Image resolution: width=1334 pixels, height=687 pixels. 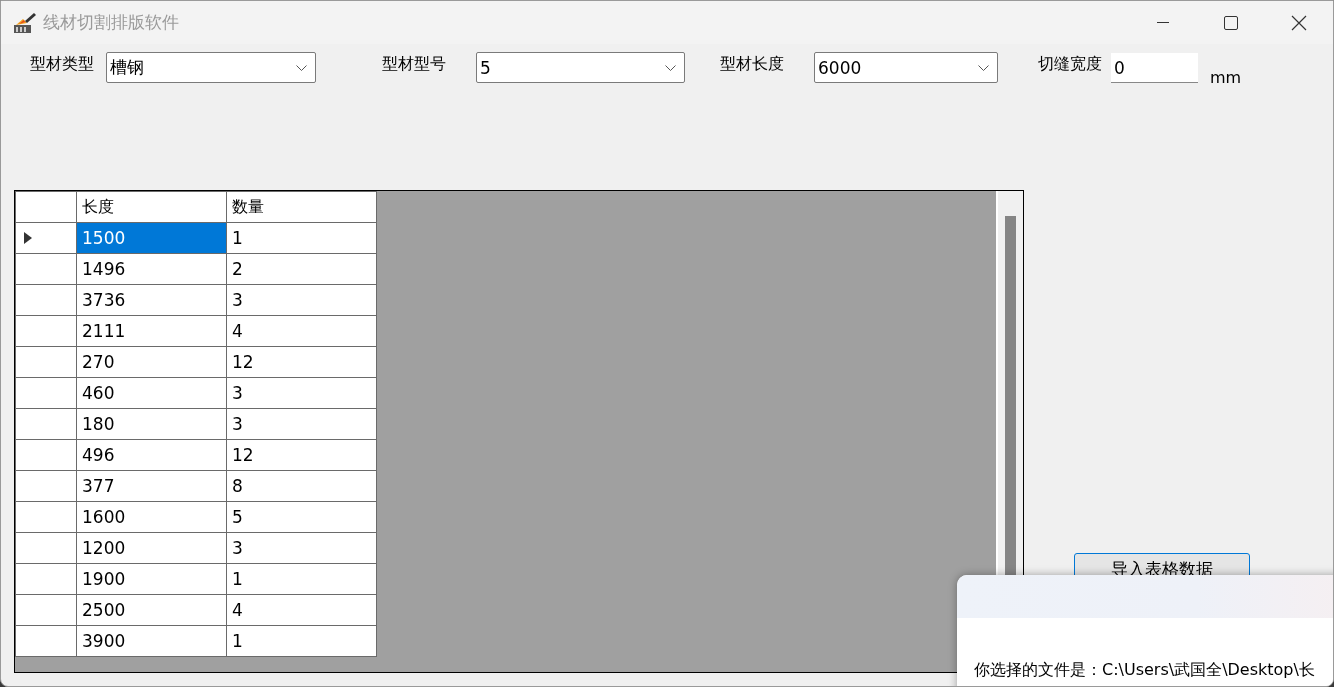 What do you see at coordinates (301, 269) in the screenshot?
I see `table-cell: 2` at bounding box center [301, 269].